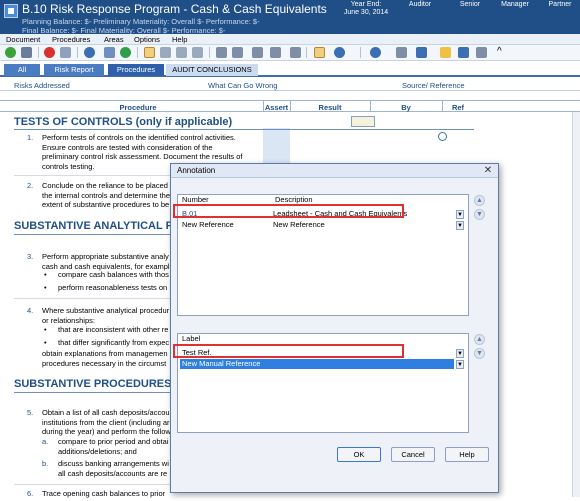 The image size is (580, 501). I want to click on tab-audit-conclusions: AUDIT CONCLUSIONS, so click(212, 70).